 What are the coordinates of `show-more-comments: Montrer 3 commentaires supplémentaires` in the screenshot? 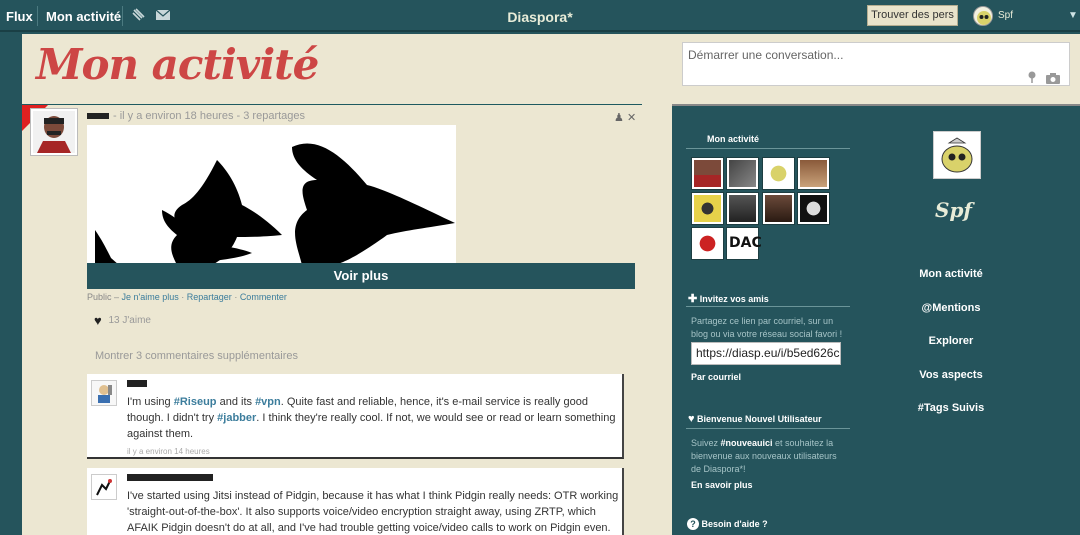 It's located at (196, 356).